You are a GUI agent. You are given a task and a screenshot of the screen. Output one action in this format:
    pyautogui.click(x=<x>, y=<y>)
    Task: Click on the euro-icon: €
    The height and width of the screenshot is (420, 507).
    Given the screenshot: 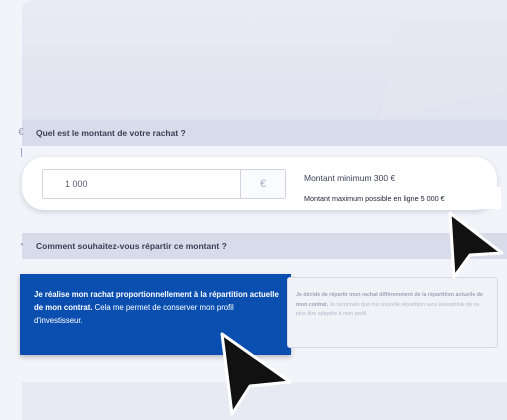 What is the action you would take?
    pyautogui.click(x=263, y=184)
    